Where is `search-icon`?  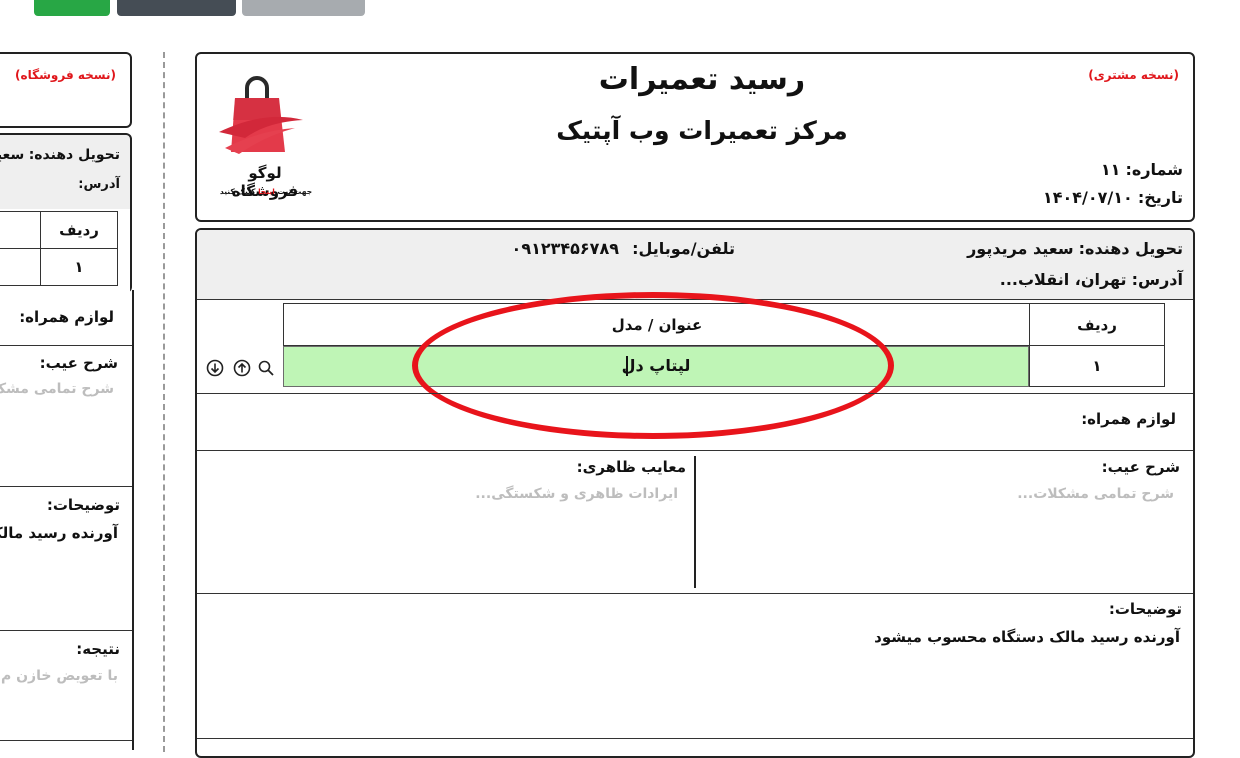
search-icon is located at coordinates (266, 368).